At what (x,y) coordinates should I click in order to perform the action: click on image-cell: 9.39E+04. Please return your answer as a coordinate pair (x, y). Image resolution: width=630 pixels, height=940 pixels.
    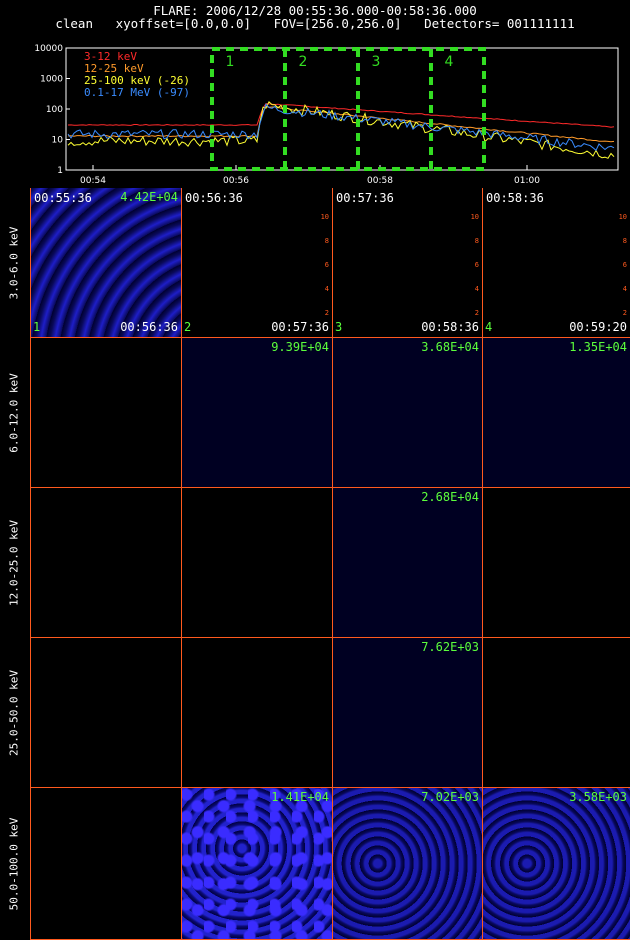
    Looking at the image, I should click on (256, 413).